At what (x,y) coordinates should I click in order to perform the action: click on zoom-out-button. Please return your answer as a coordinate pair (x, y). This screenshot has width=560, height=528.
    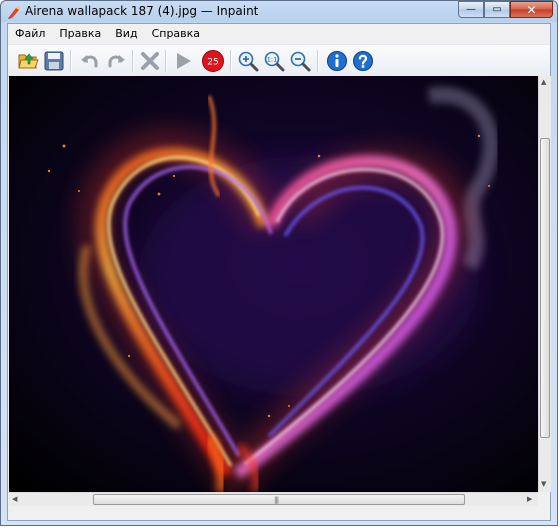
    Looking at the image, I should click on (300, 61).